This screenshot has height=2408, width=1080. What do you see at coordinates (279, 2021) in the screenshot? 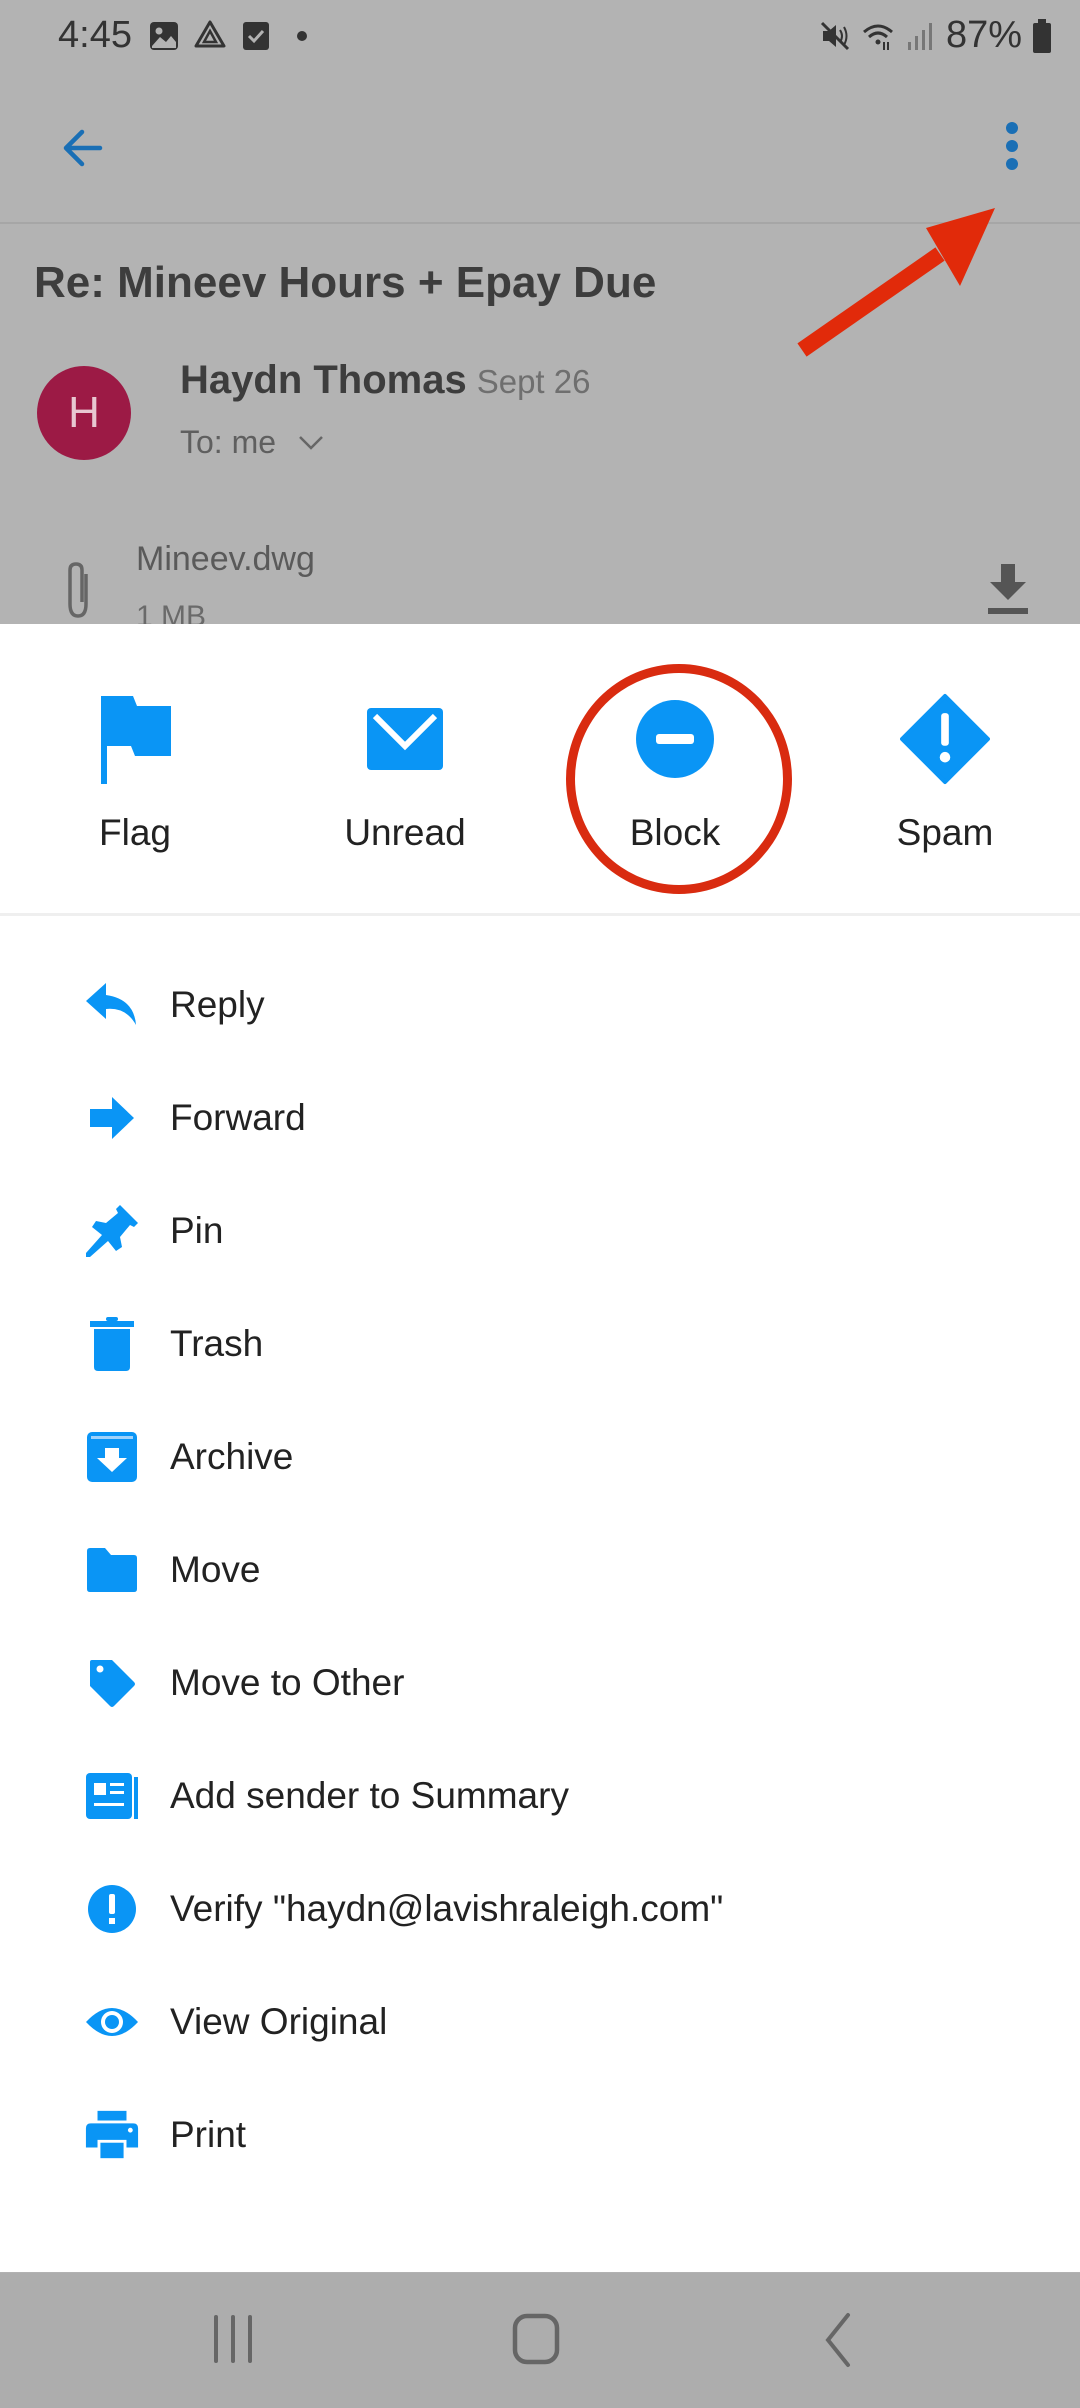
I see `menu-label: View Original` at bounding box center [279, 2021].